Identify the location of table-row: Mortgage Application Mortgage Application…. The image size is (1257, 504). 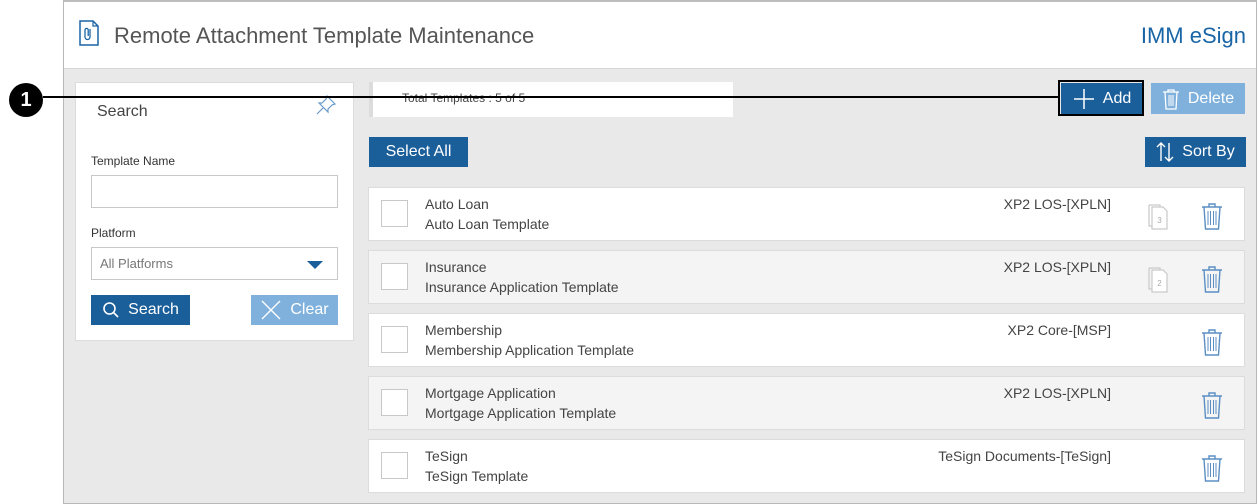
(806, 403).